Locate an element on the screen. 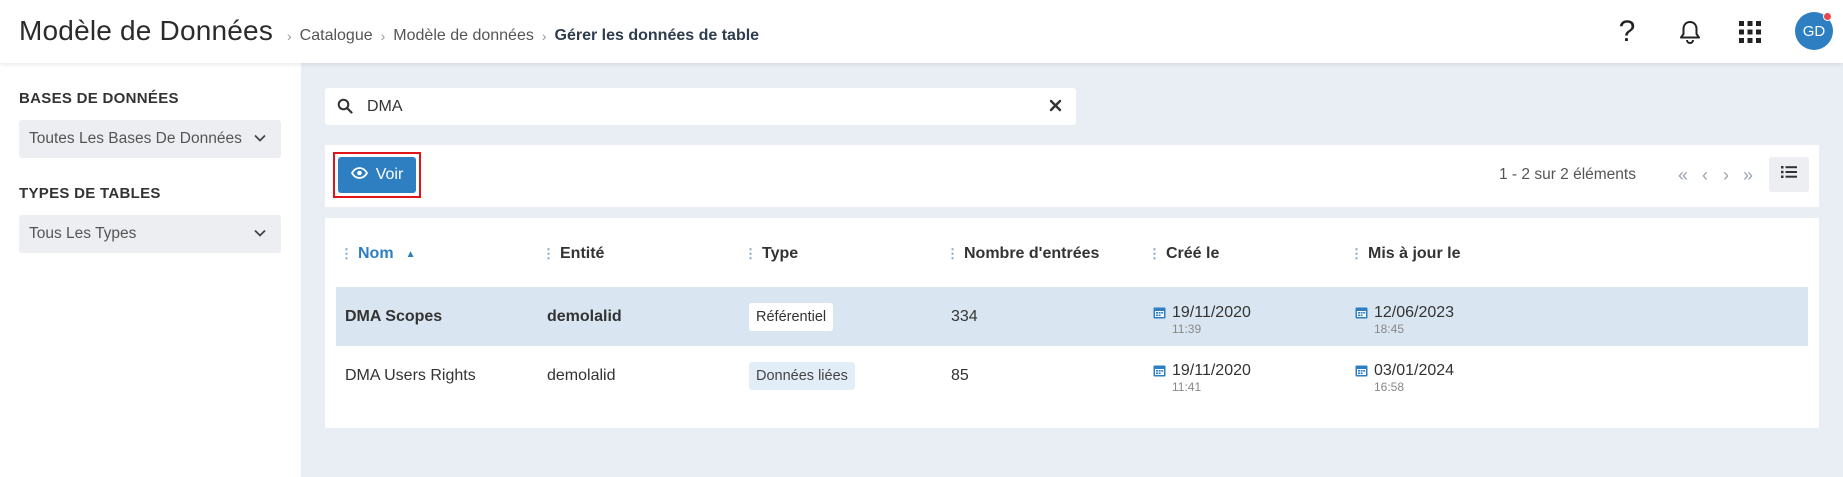 The width and height of the screenshot is (1843, 477). toolbar: Voir 1 - 2 sur 2 éléments « ‹ › » is located at coordinates (1072, 176).